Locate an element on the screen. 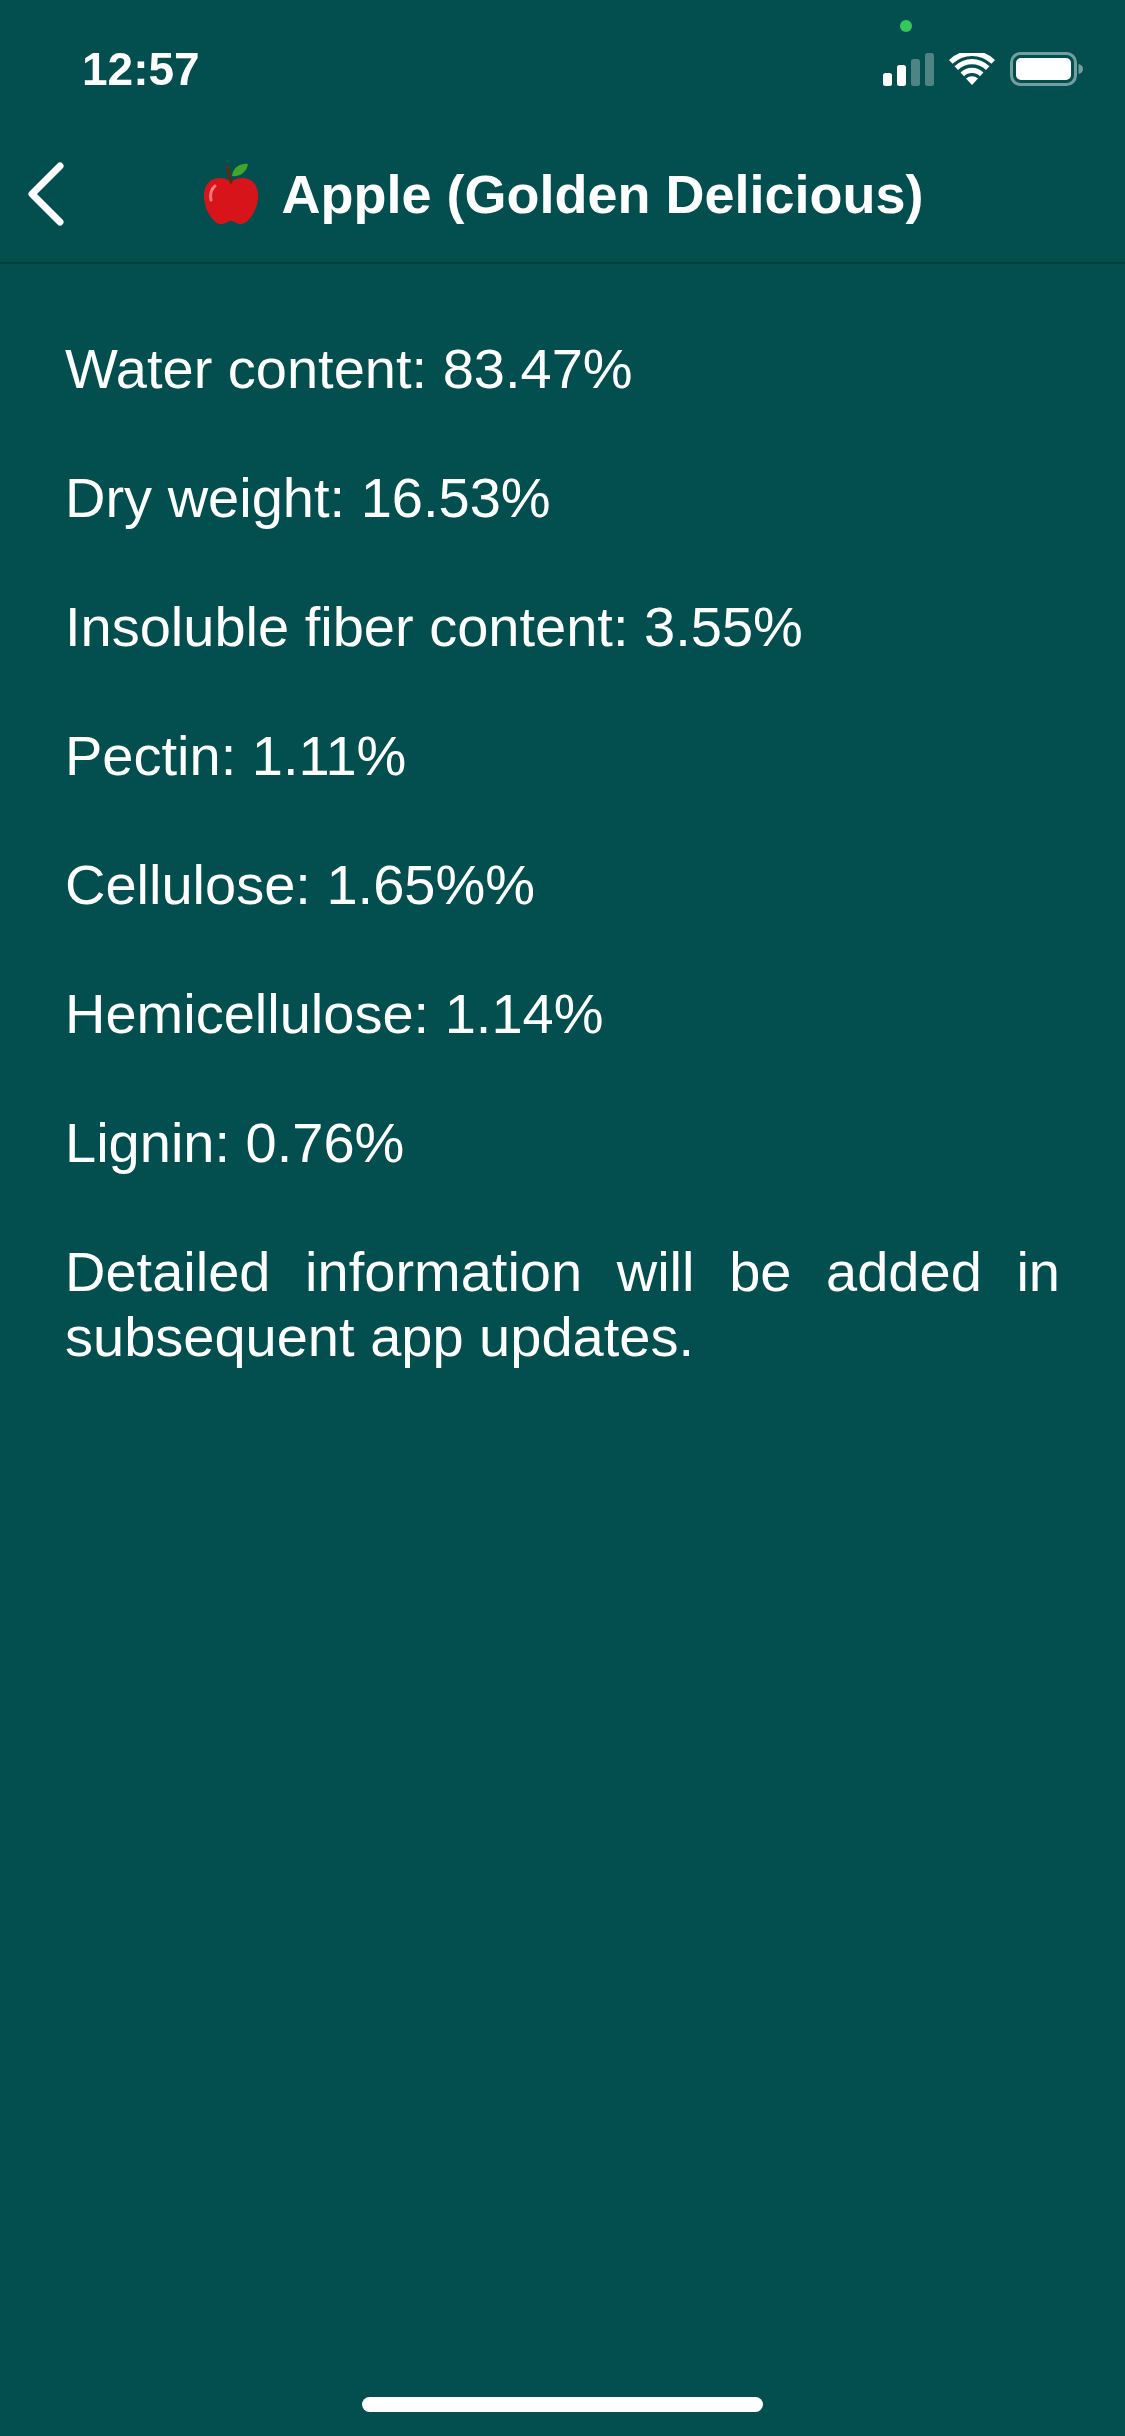  wifi-icon is located at coordinates (972, 69).